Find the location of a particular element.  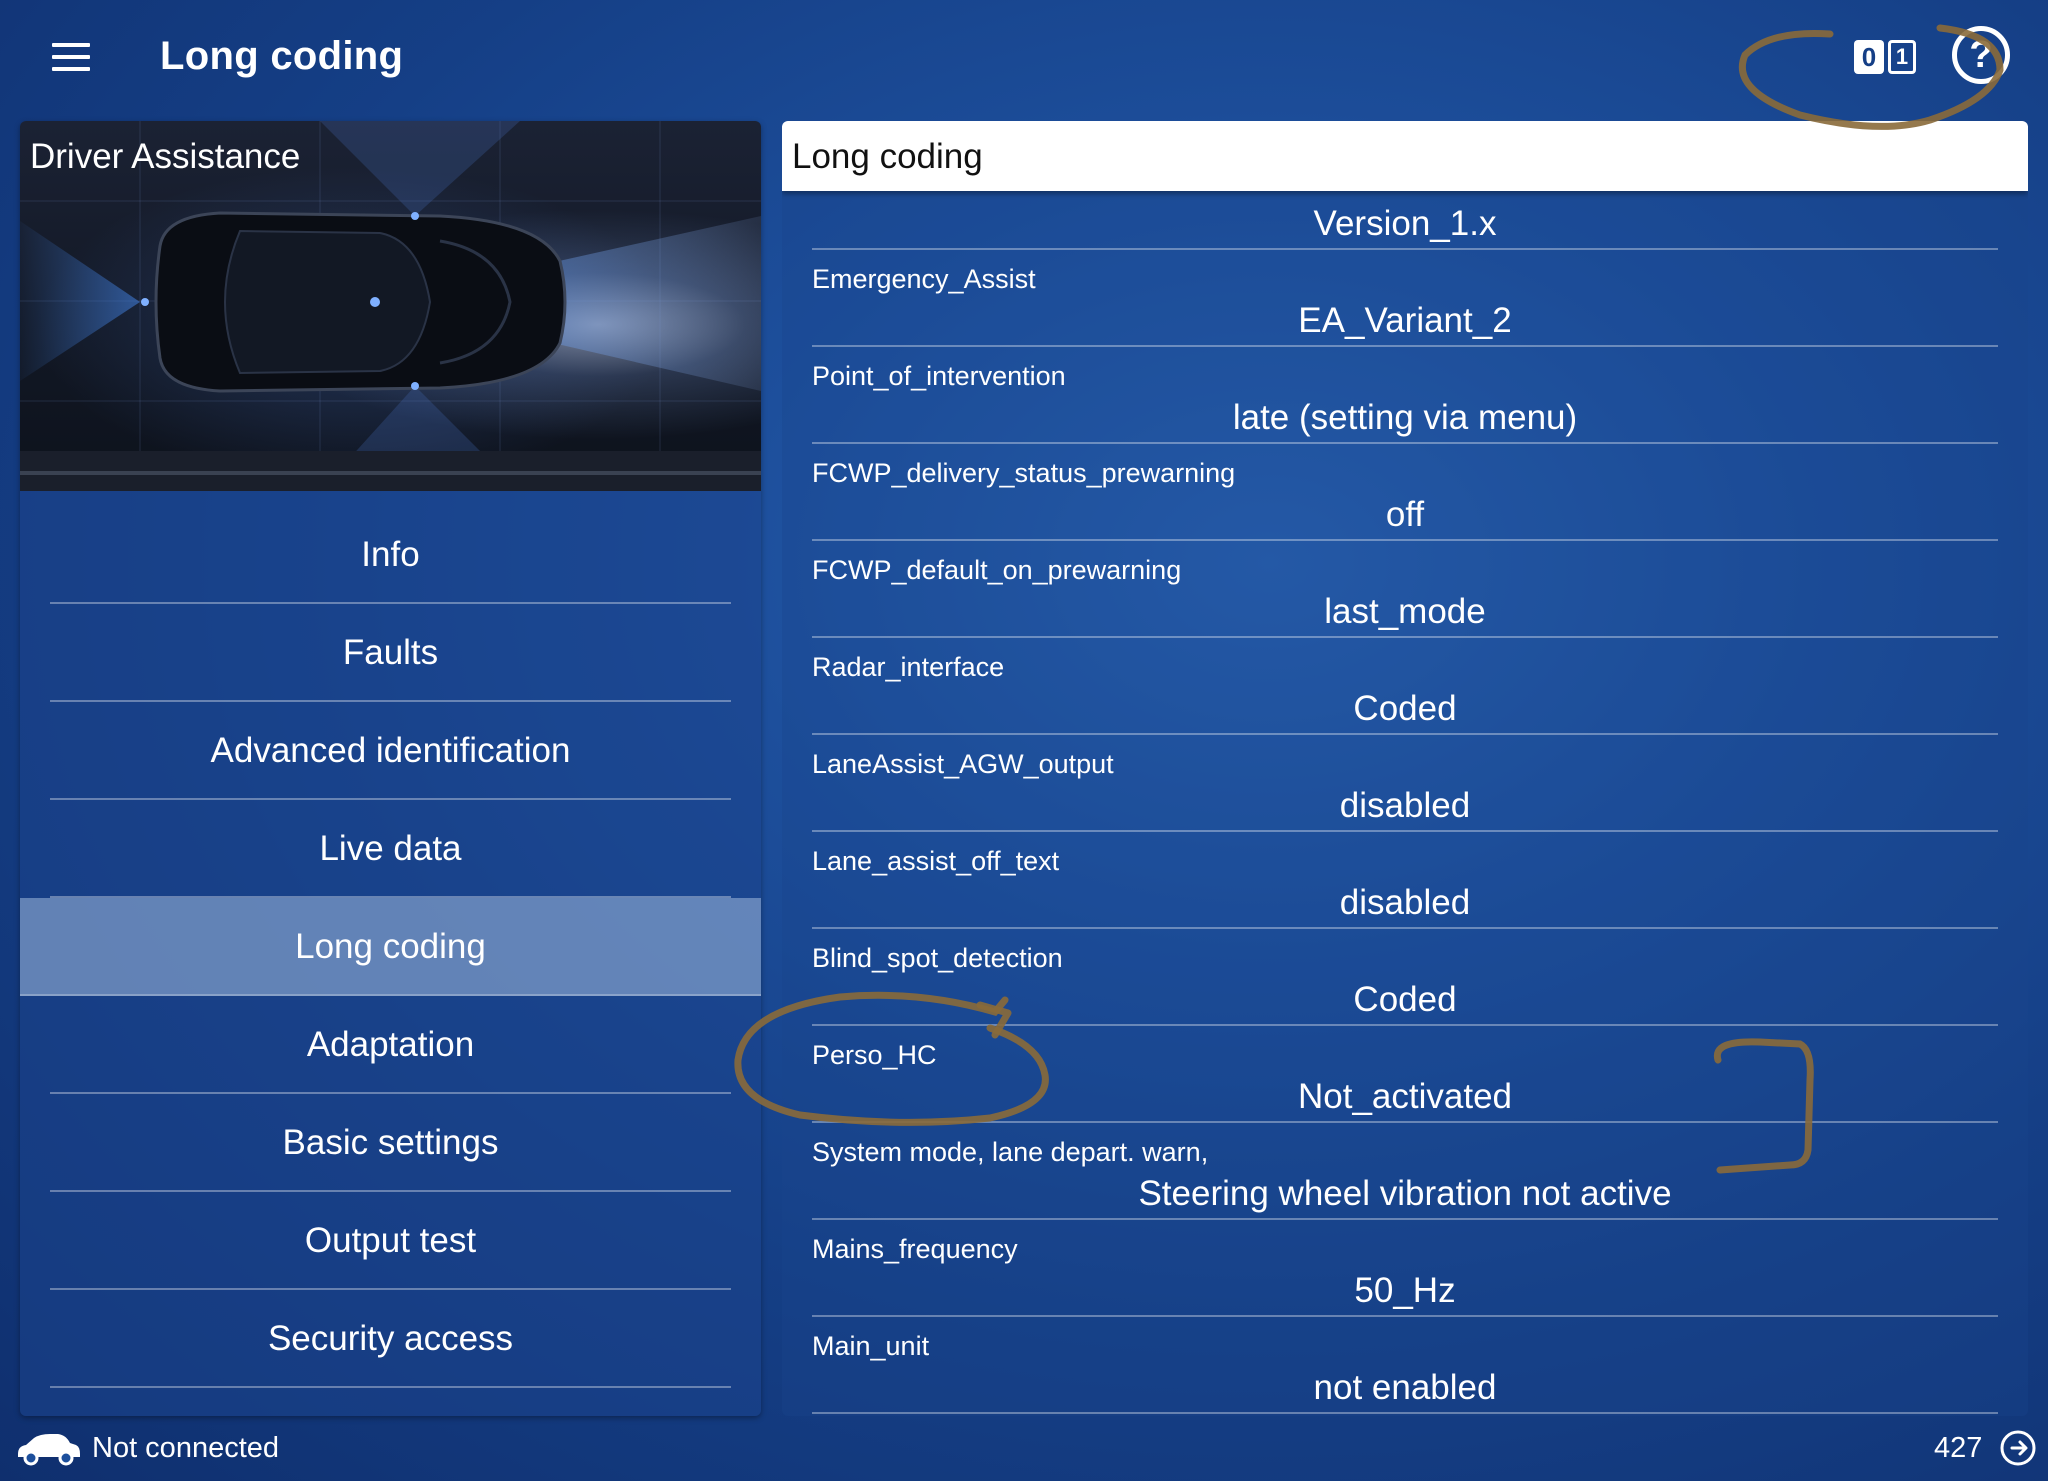

nav-item-security-access: Security access is located at coordinates (390, 1339).